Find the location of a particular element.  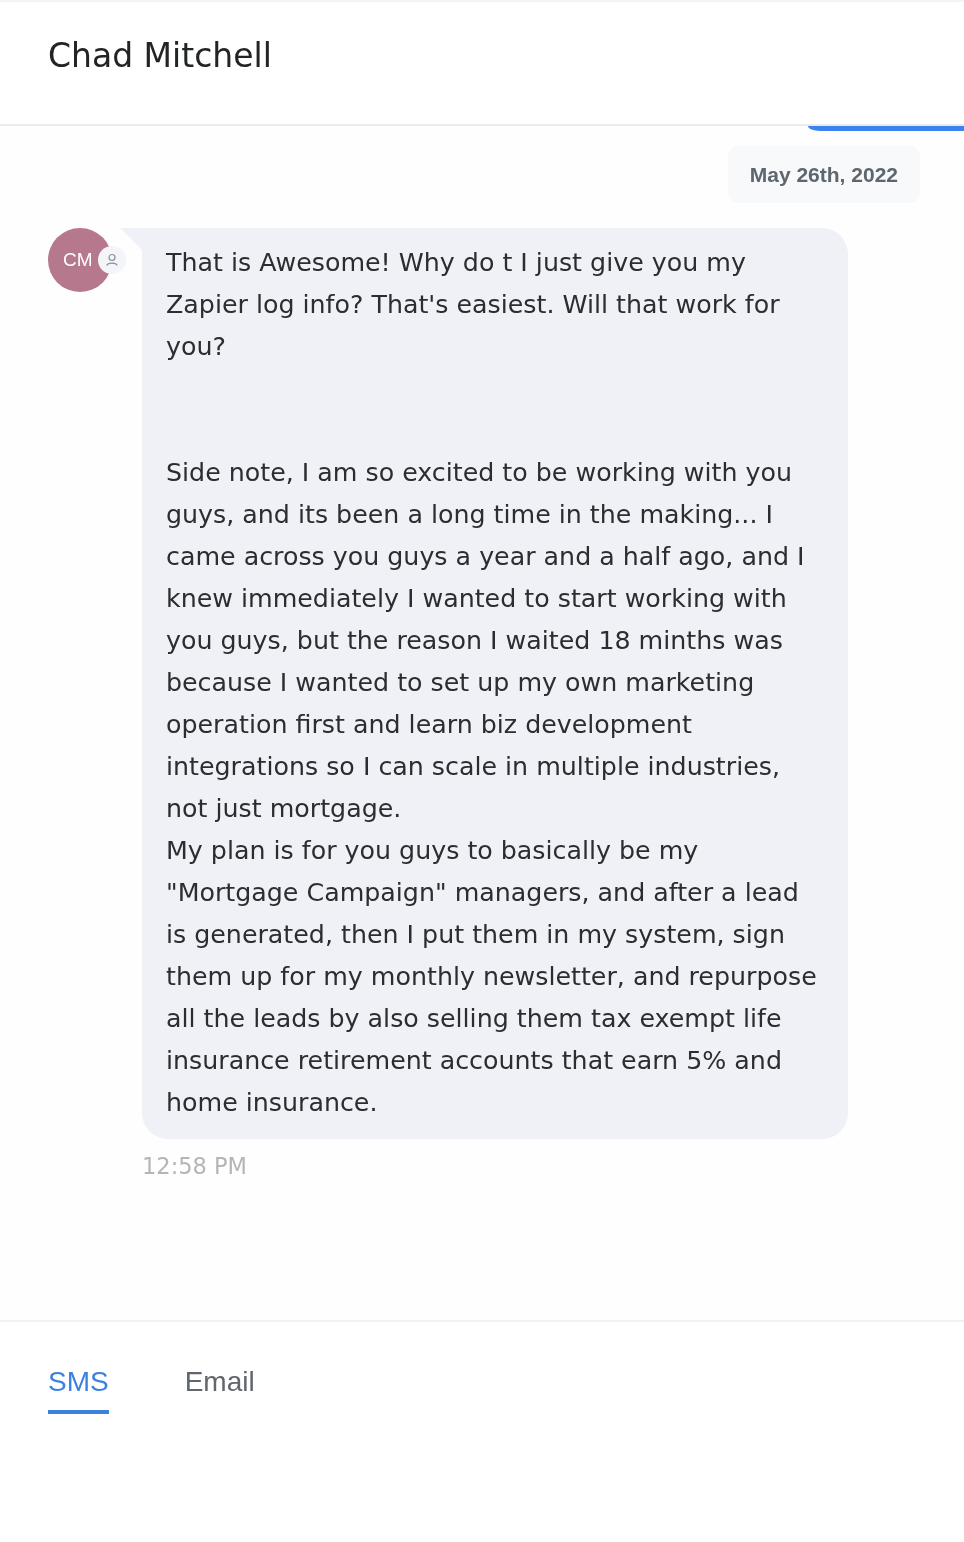

channel-tab: SMS is located at coordinates (78, 1390).